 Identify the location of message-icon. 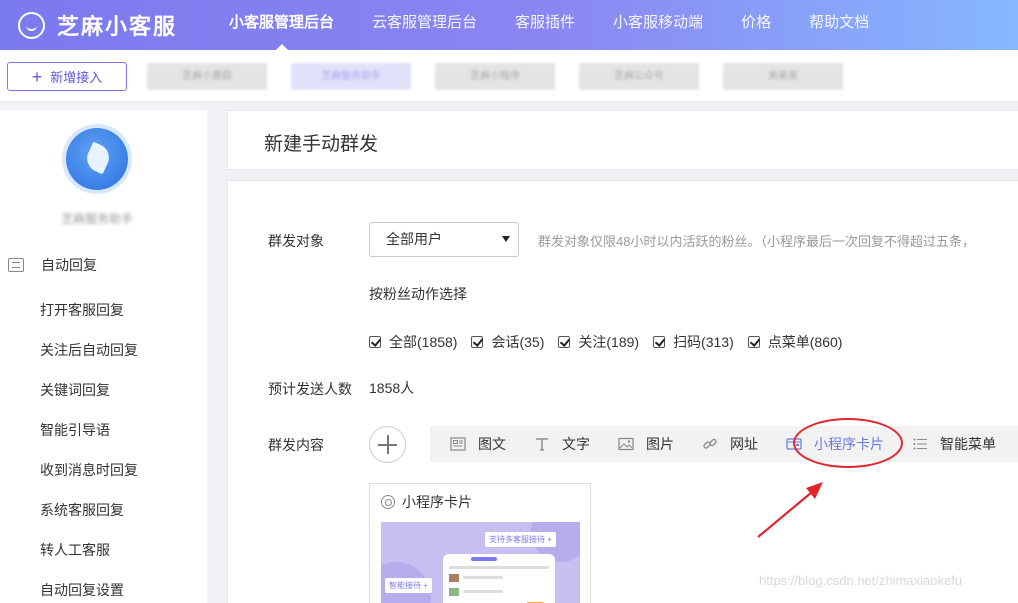
(16, 265).